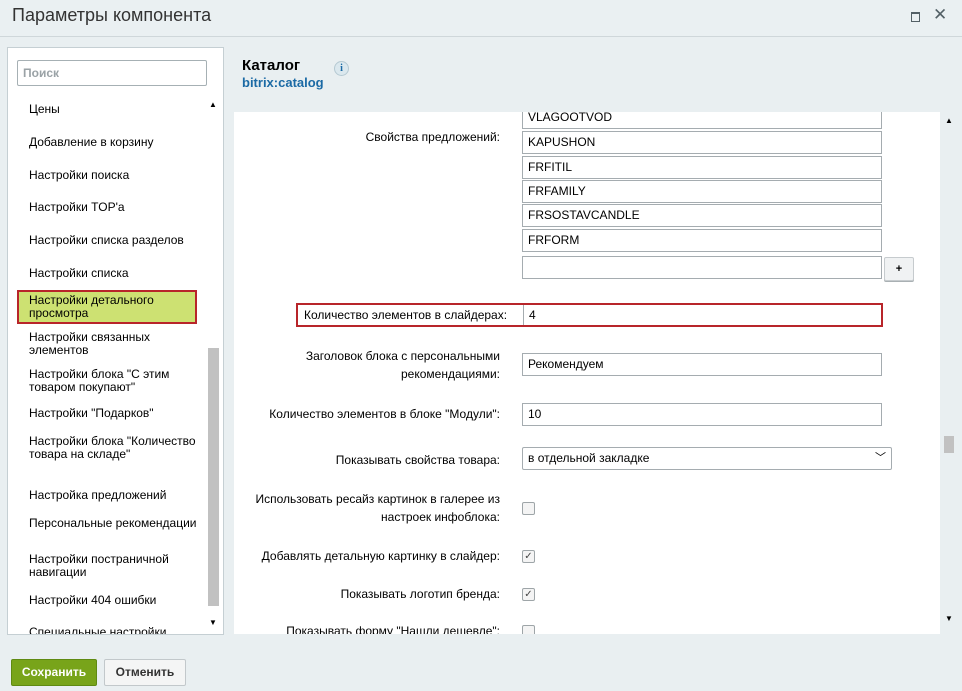 This screenshot has width=962, height=691. Describe the element at coordinates (702, 267) in the screenshot. I see `offer-prop-input-empty` at that location.